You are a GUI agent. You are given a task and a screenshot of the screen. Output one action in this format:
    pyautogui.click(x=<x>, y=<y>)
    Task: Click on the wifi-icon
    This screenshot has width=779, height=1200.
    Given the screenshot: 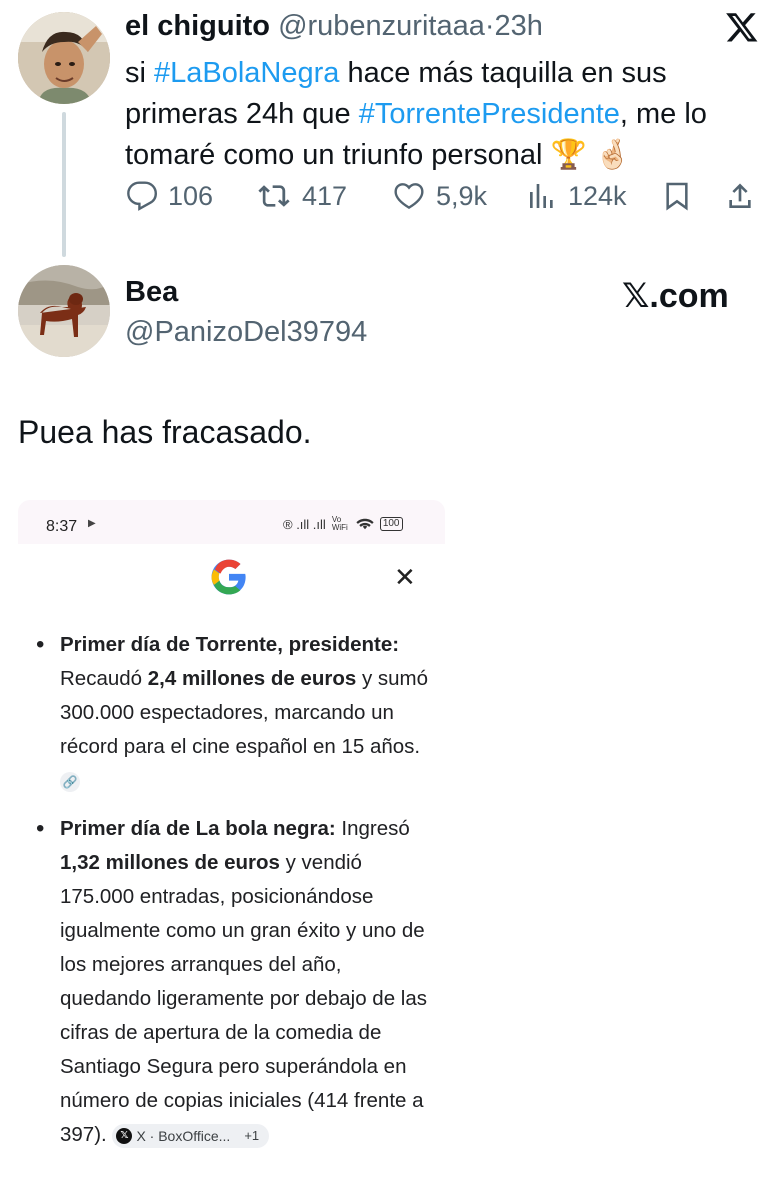 What is the action you would take?
    pyautogui.click(x=365, y=524)
    